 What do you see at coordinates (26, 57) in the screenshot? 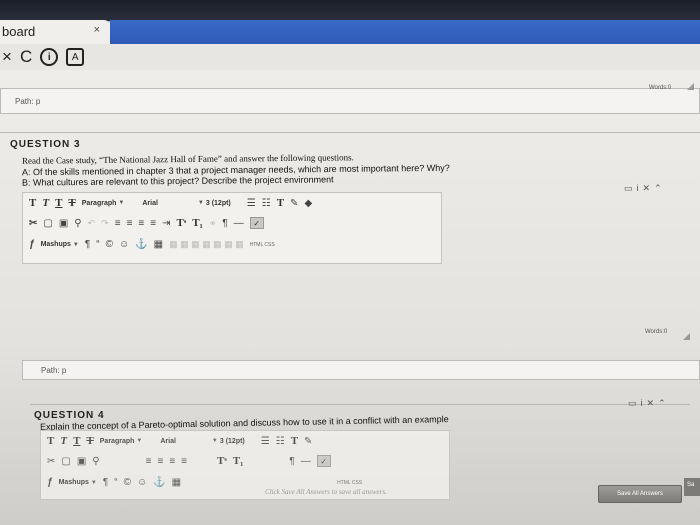
I see `reload-icon: C` at bounding box center [26, 57].